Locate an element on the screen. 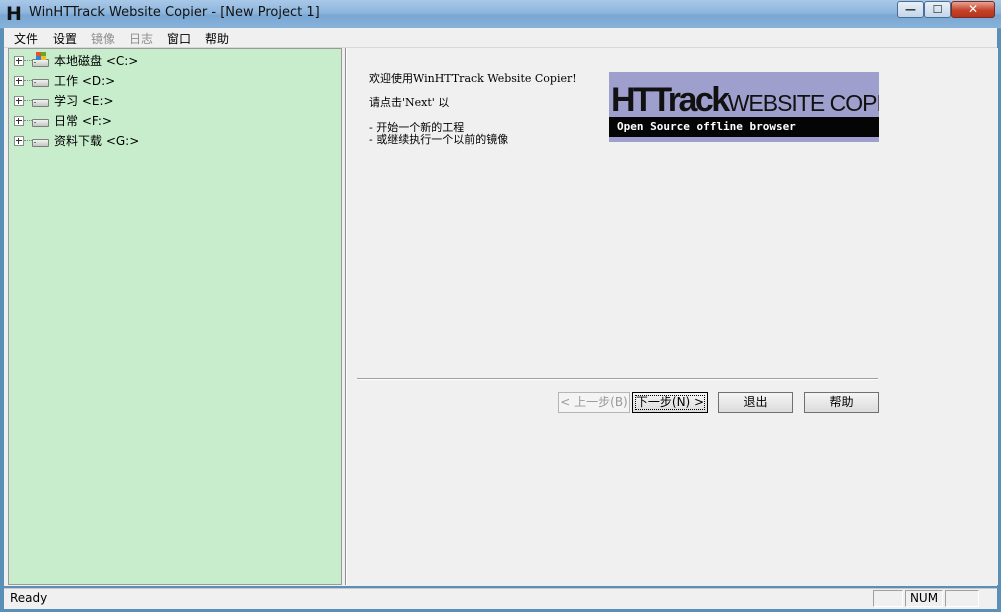  maximize-button: ☐ is located at coordinates (937, 9).